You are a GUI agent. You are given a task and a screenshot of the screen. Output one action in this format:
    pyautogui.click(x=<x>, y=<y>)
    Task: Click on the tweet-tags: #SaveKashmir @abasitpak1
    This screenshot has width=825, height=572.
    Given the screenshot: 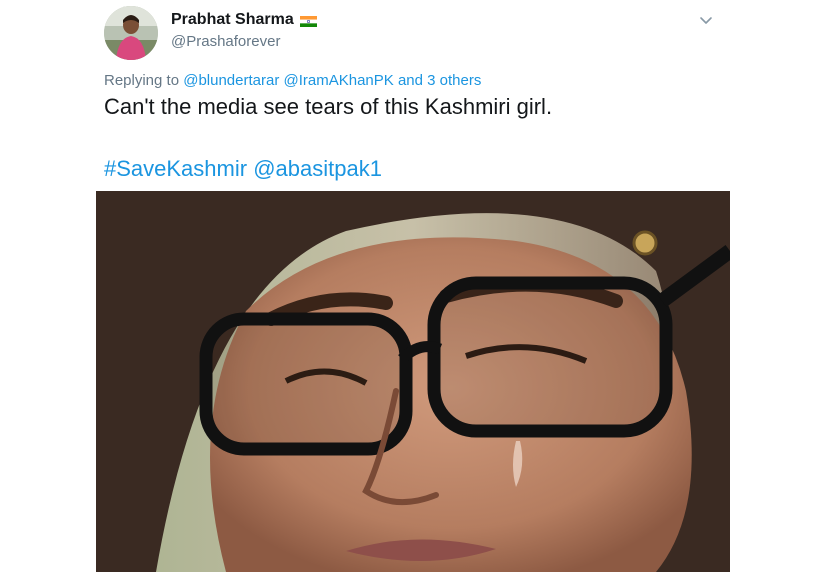 What is the action you would take?
    pyautogui.click(x=243, y=169)
    